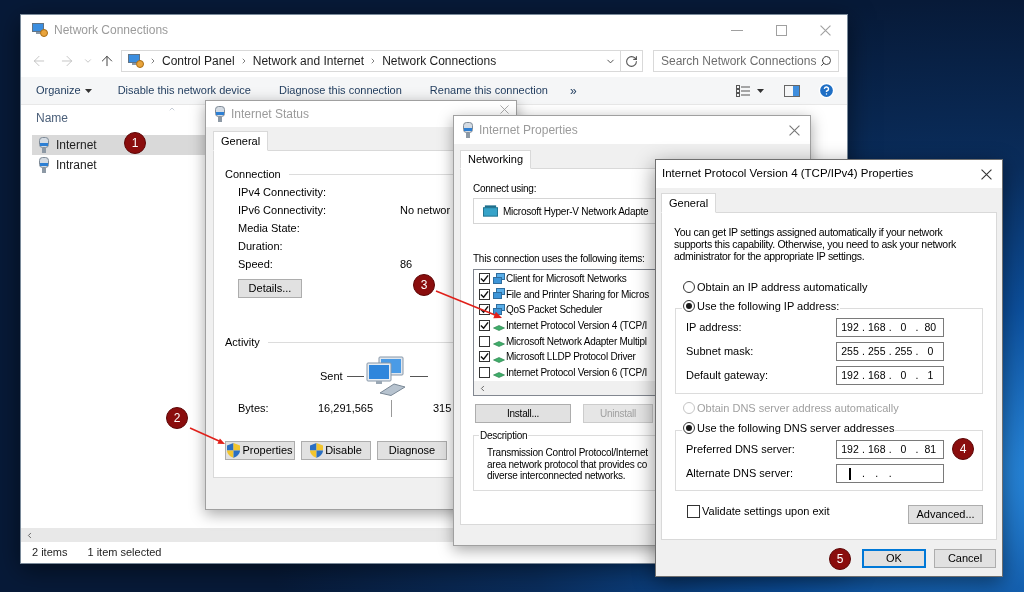 Image resolution: width=1024 pixels, height=592 pixels. Describe the element at coordinates (116, 118) in the screenshot. I see `column-header: Name` at that location.